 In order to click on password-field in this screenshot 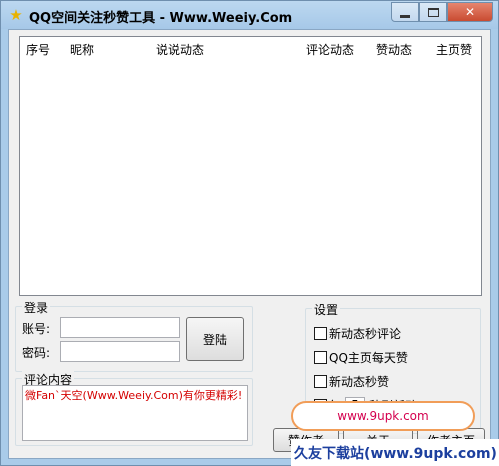, I will do `click(120, 351)`.